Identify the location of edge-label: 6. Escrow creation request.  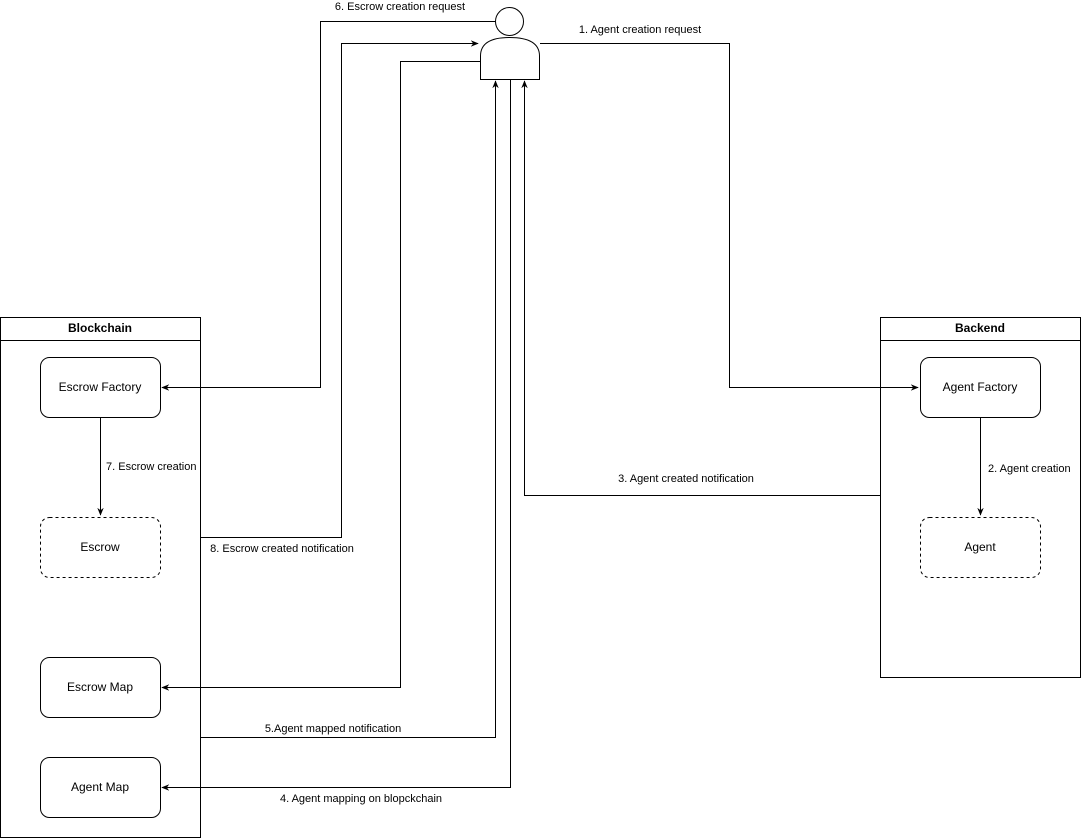
(400, 7).